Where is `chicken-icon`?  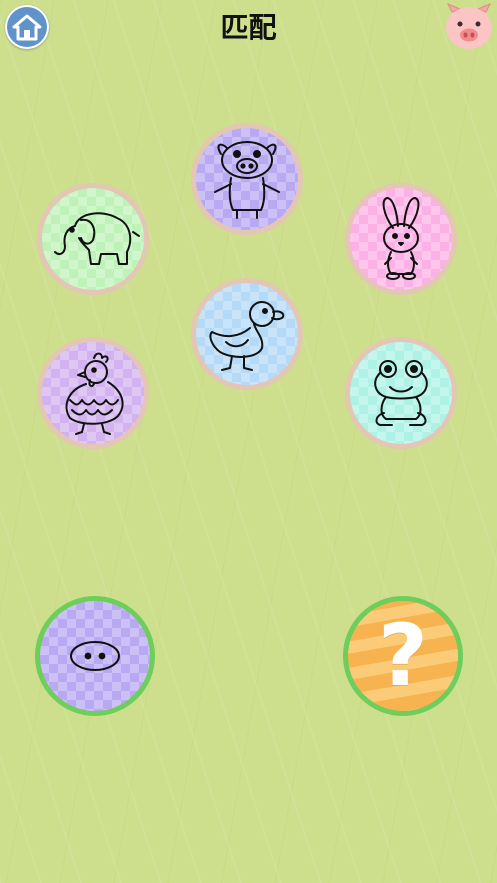 chicken-icon is located at coordinates (94, 393).